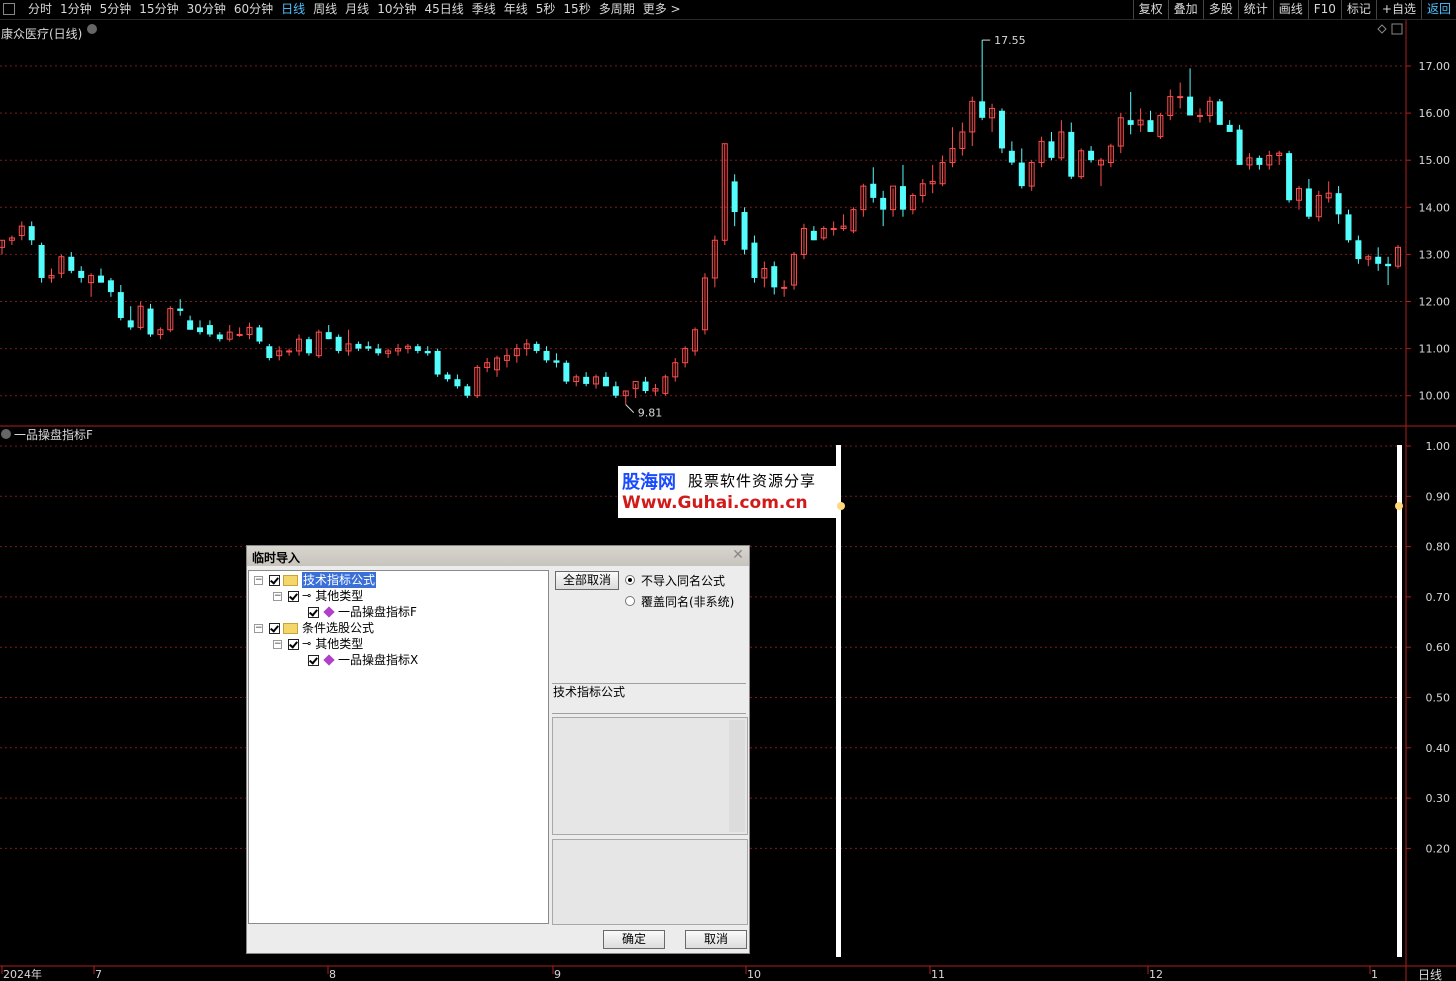  What do you see at coordinates (662, 9) in the screenshot?
I see `period-tab-16: 更多 >` at bounding box center [662, 9].